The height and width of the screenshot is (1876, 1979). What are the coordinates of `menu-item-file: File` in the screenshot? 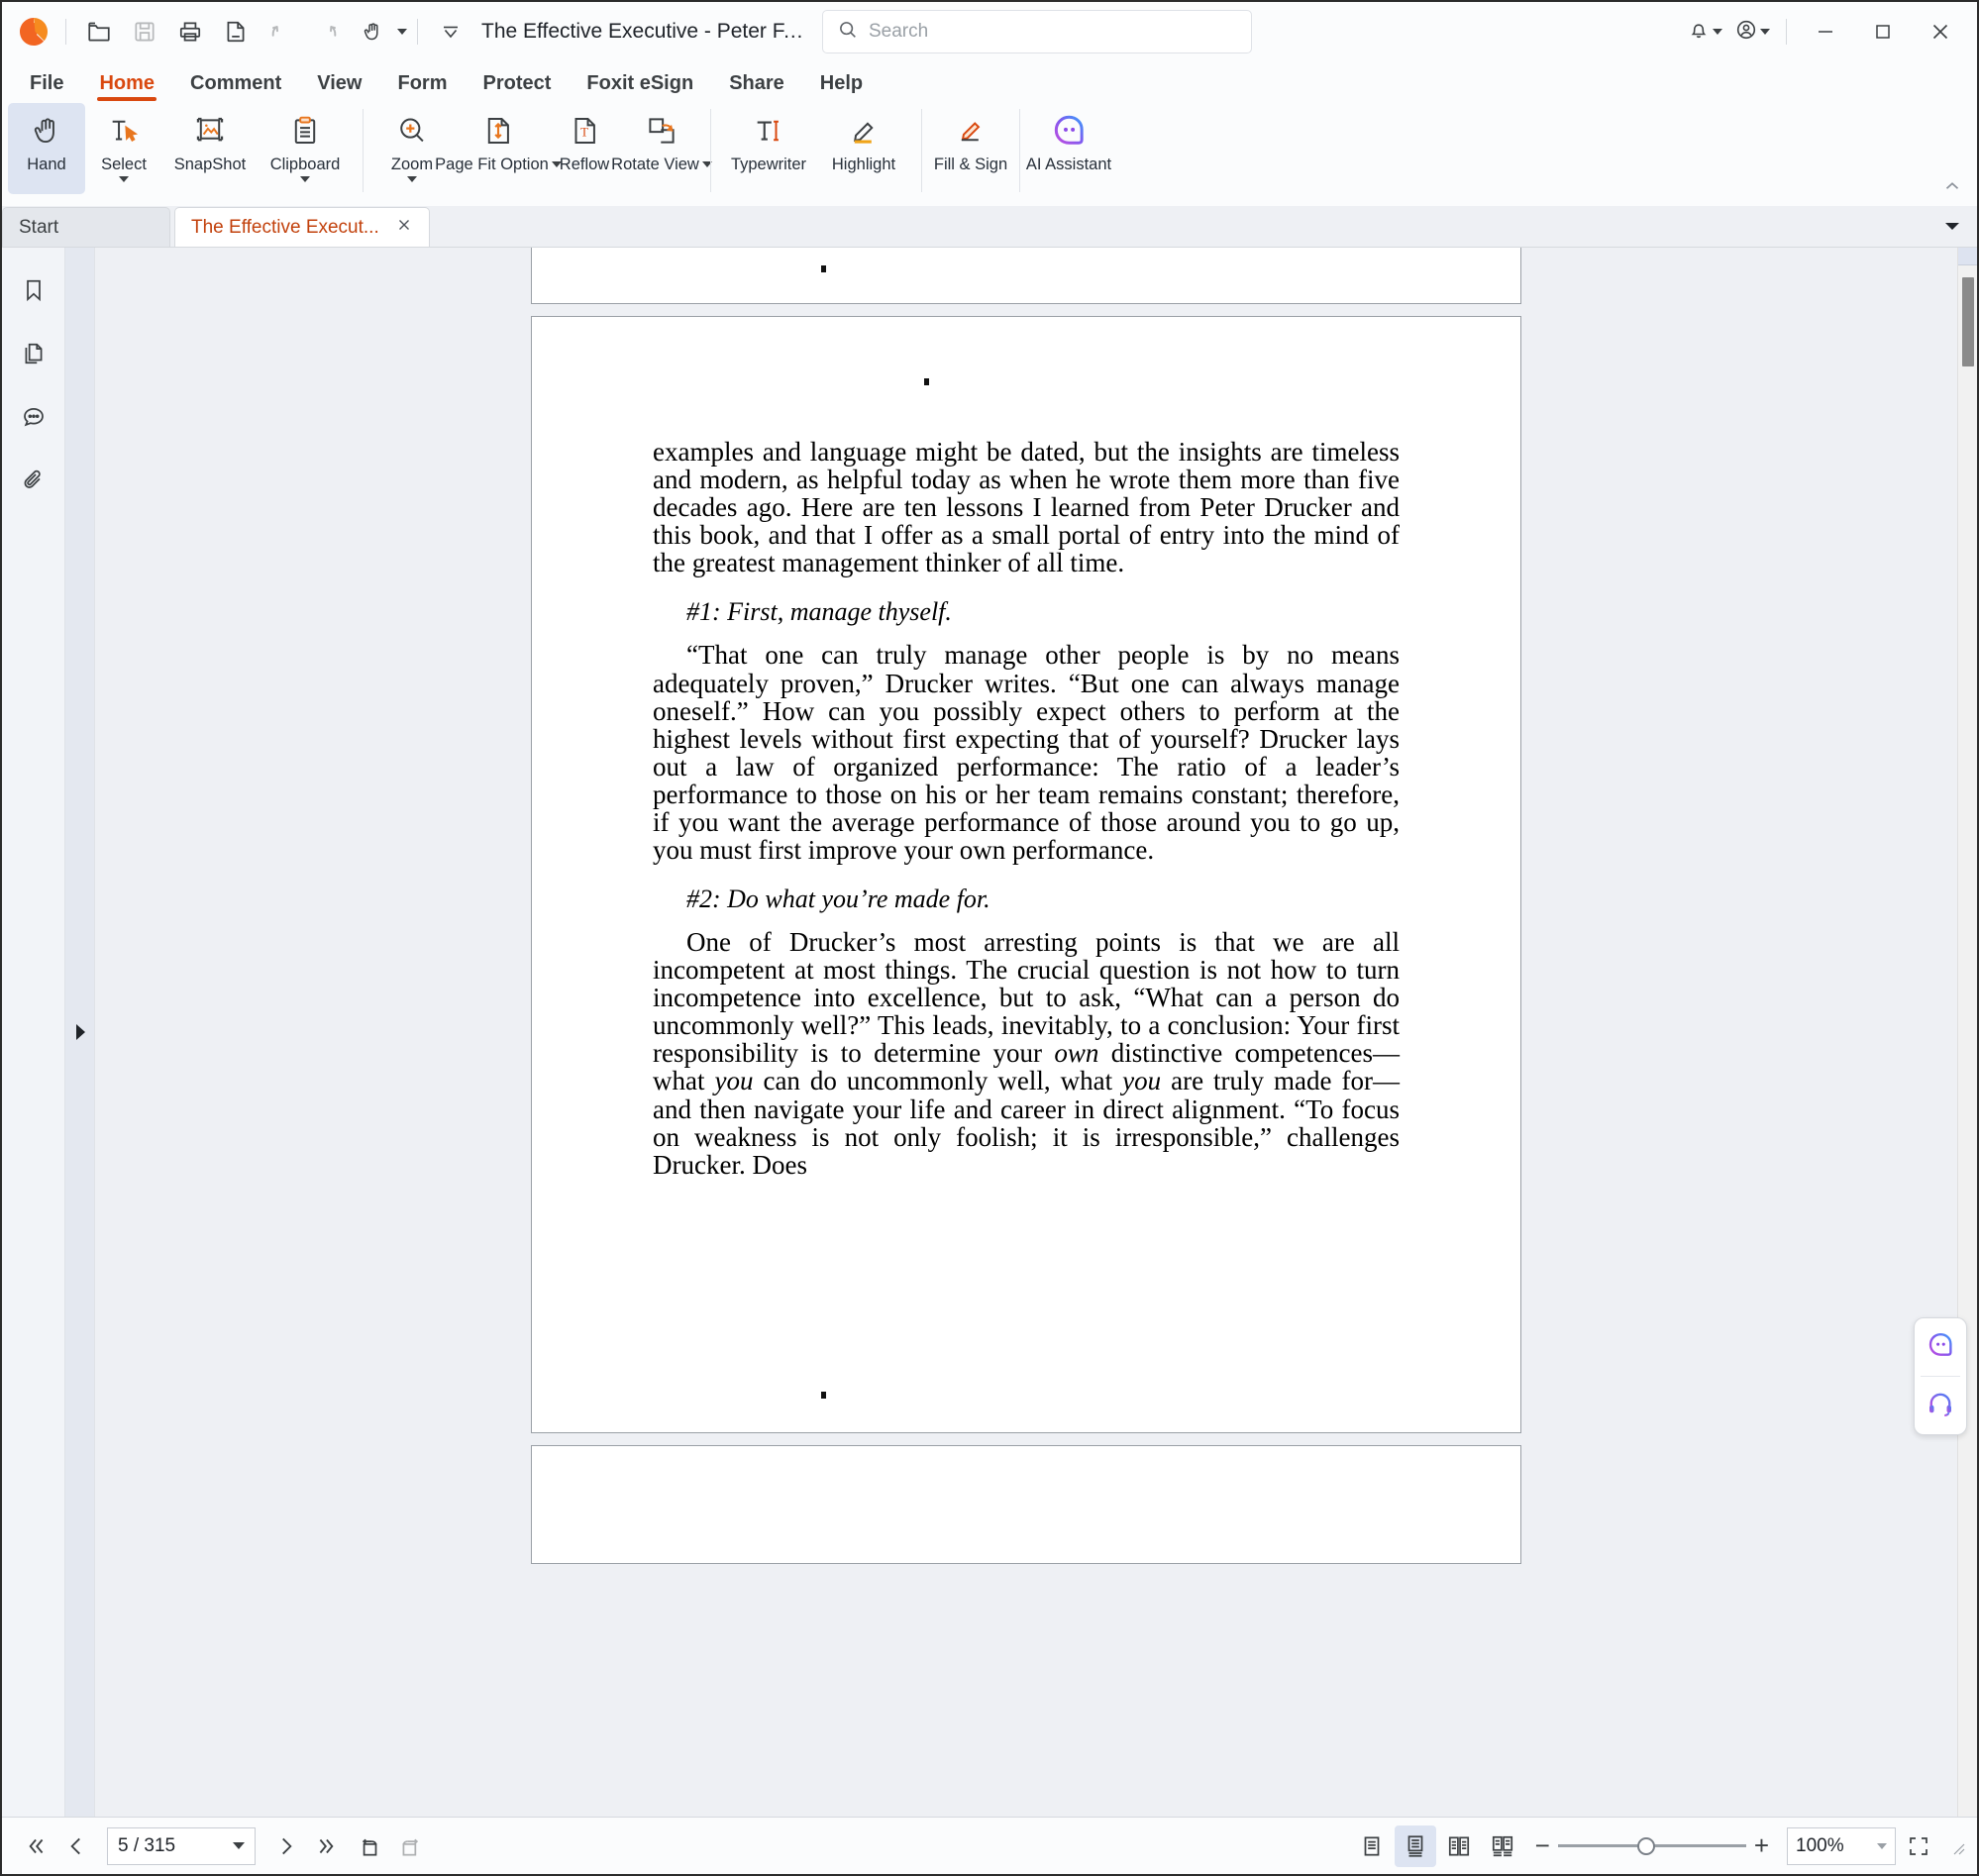 It's located at (46, 87).